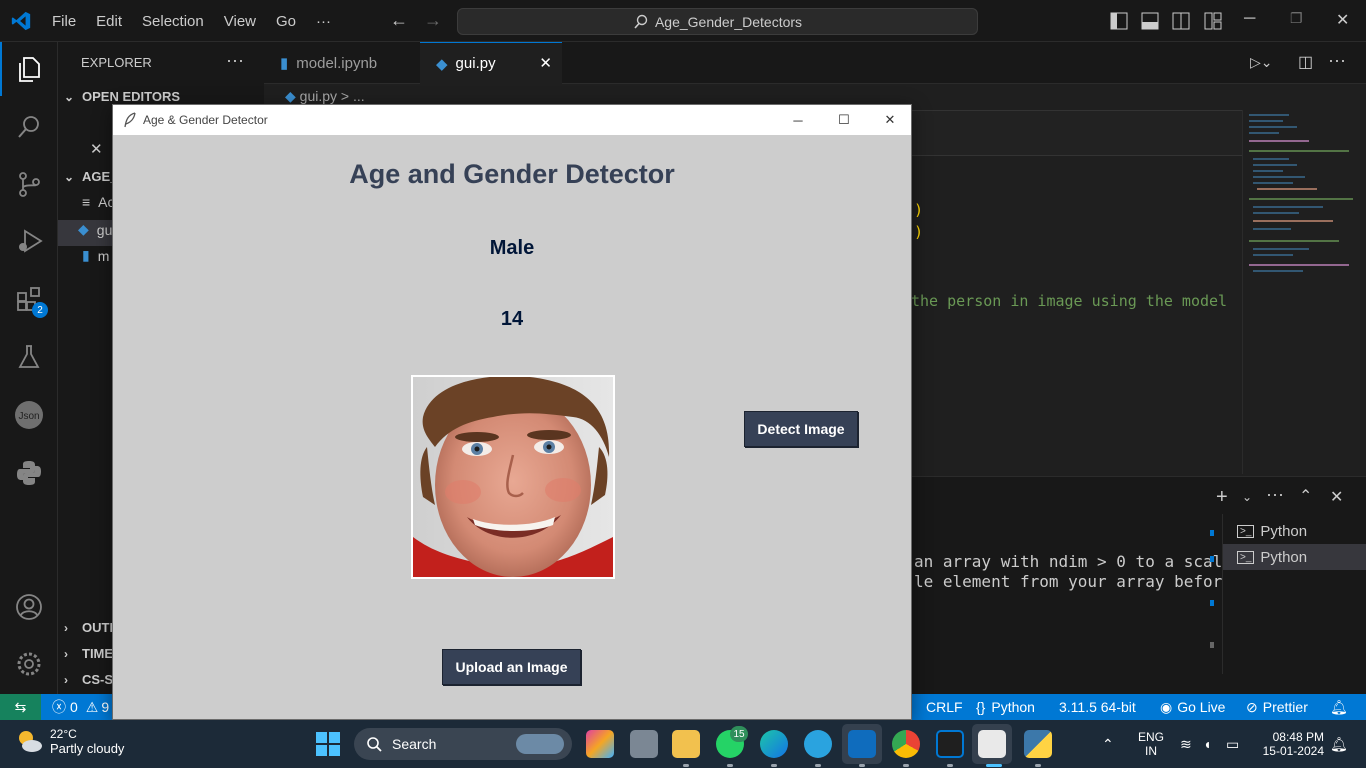 This screenshot has height=768, width=1366. Describe the element at coordinates (491, 63) in the screenshot. I see `tab-gui-py: ◆ gui.py ✕` at that location.